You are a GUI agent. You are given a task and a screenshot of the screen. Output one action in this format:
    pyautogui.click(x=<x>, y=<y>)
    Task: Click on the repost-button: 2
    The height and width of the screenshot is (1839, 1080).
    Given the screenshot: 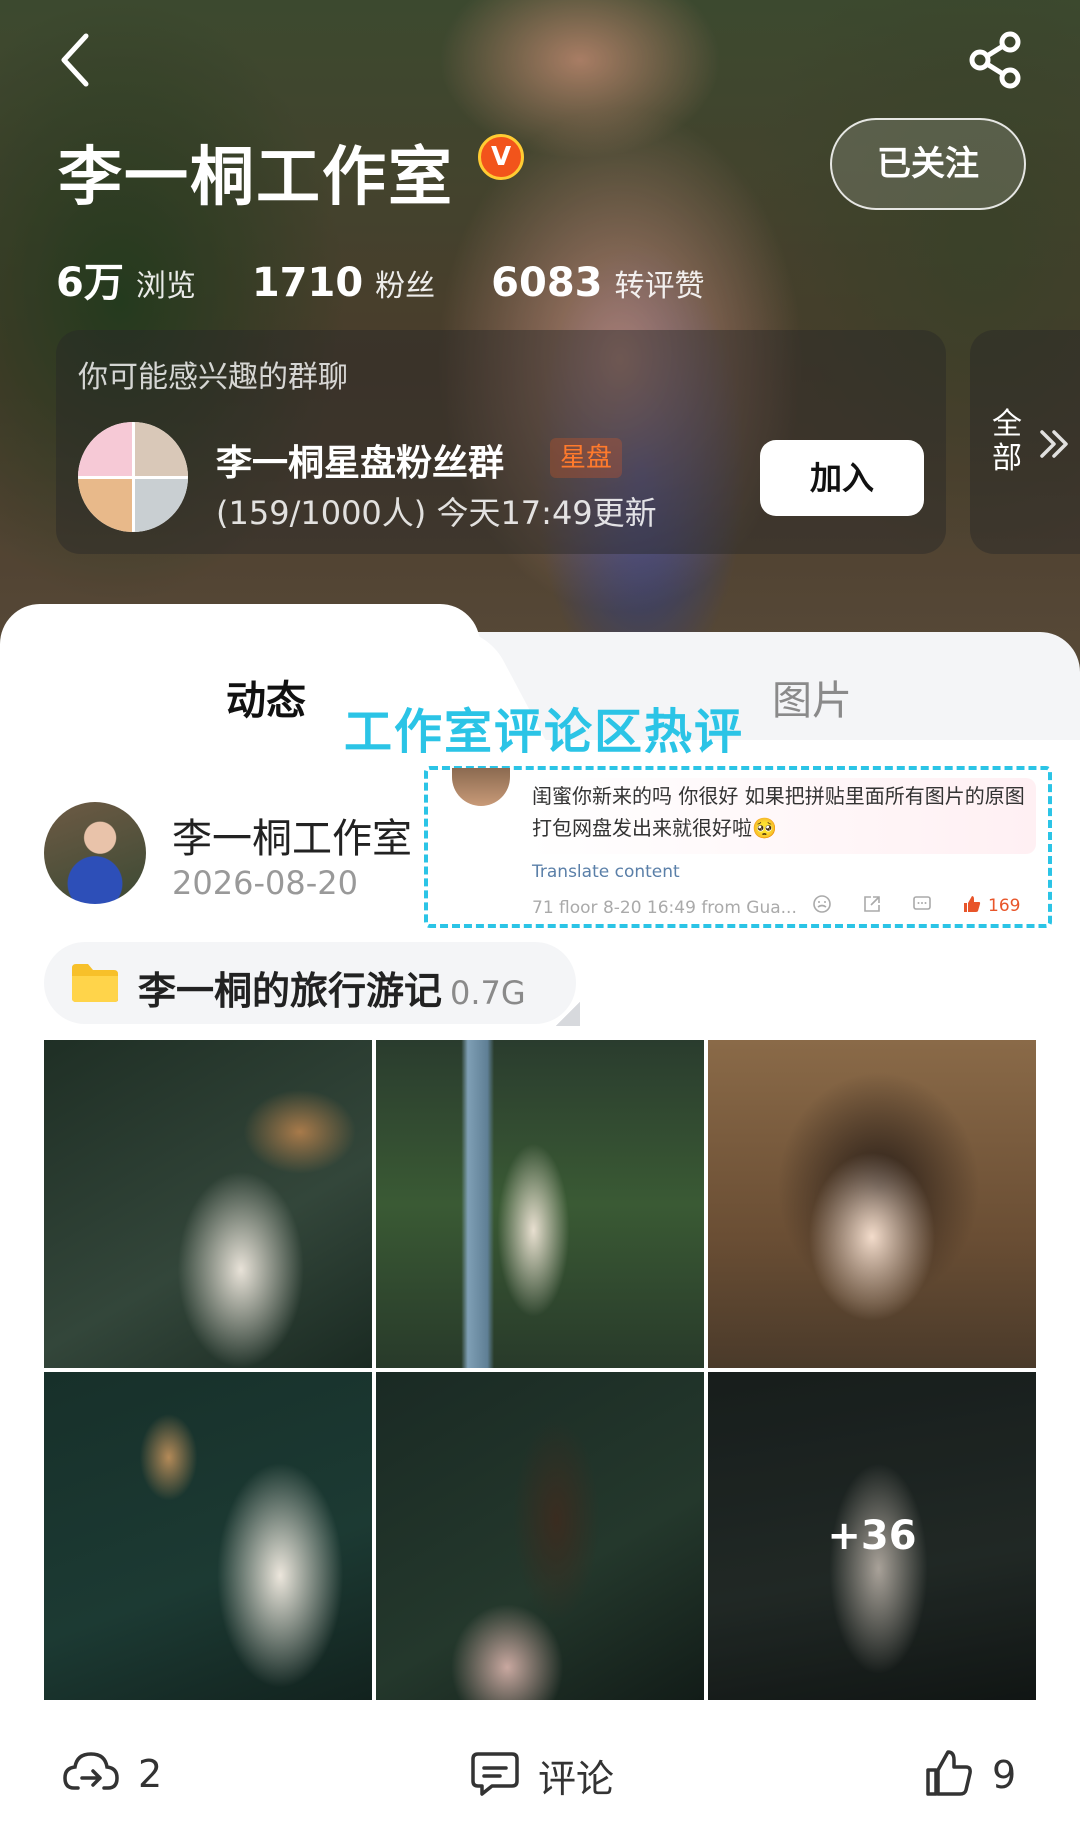 What is the action you would take?
    pyautogui.click(x=112, y=1774)
    